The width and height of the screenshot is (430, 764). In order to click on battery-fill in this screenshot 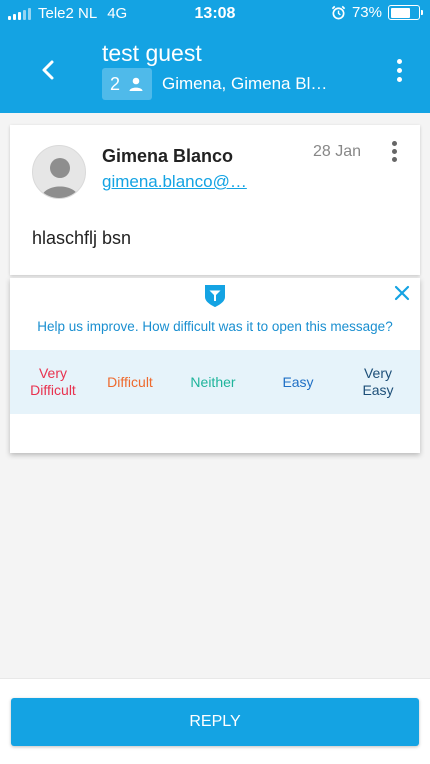, I will do `click(400, 12)`.